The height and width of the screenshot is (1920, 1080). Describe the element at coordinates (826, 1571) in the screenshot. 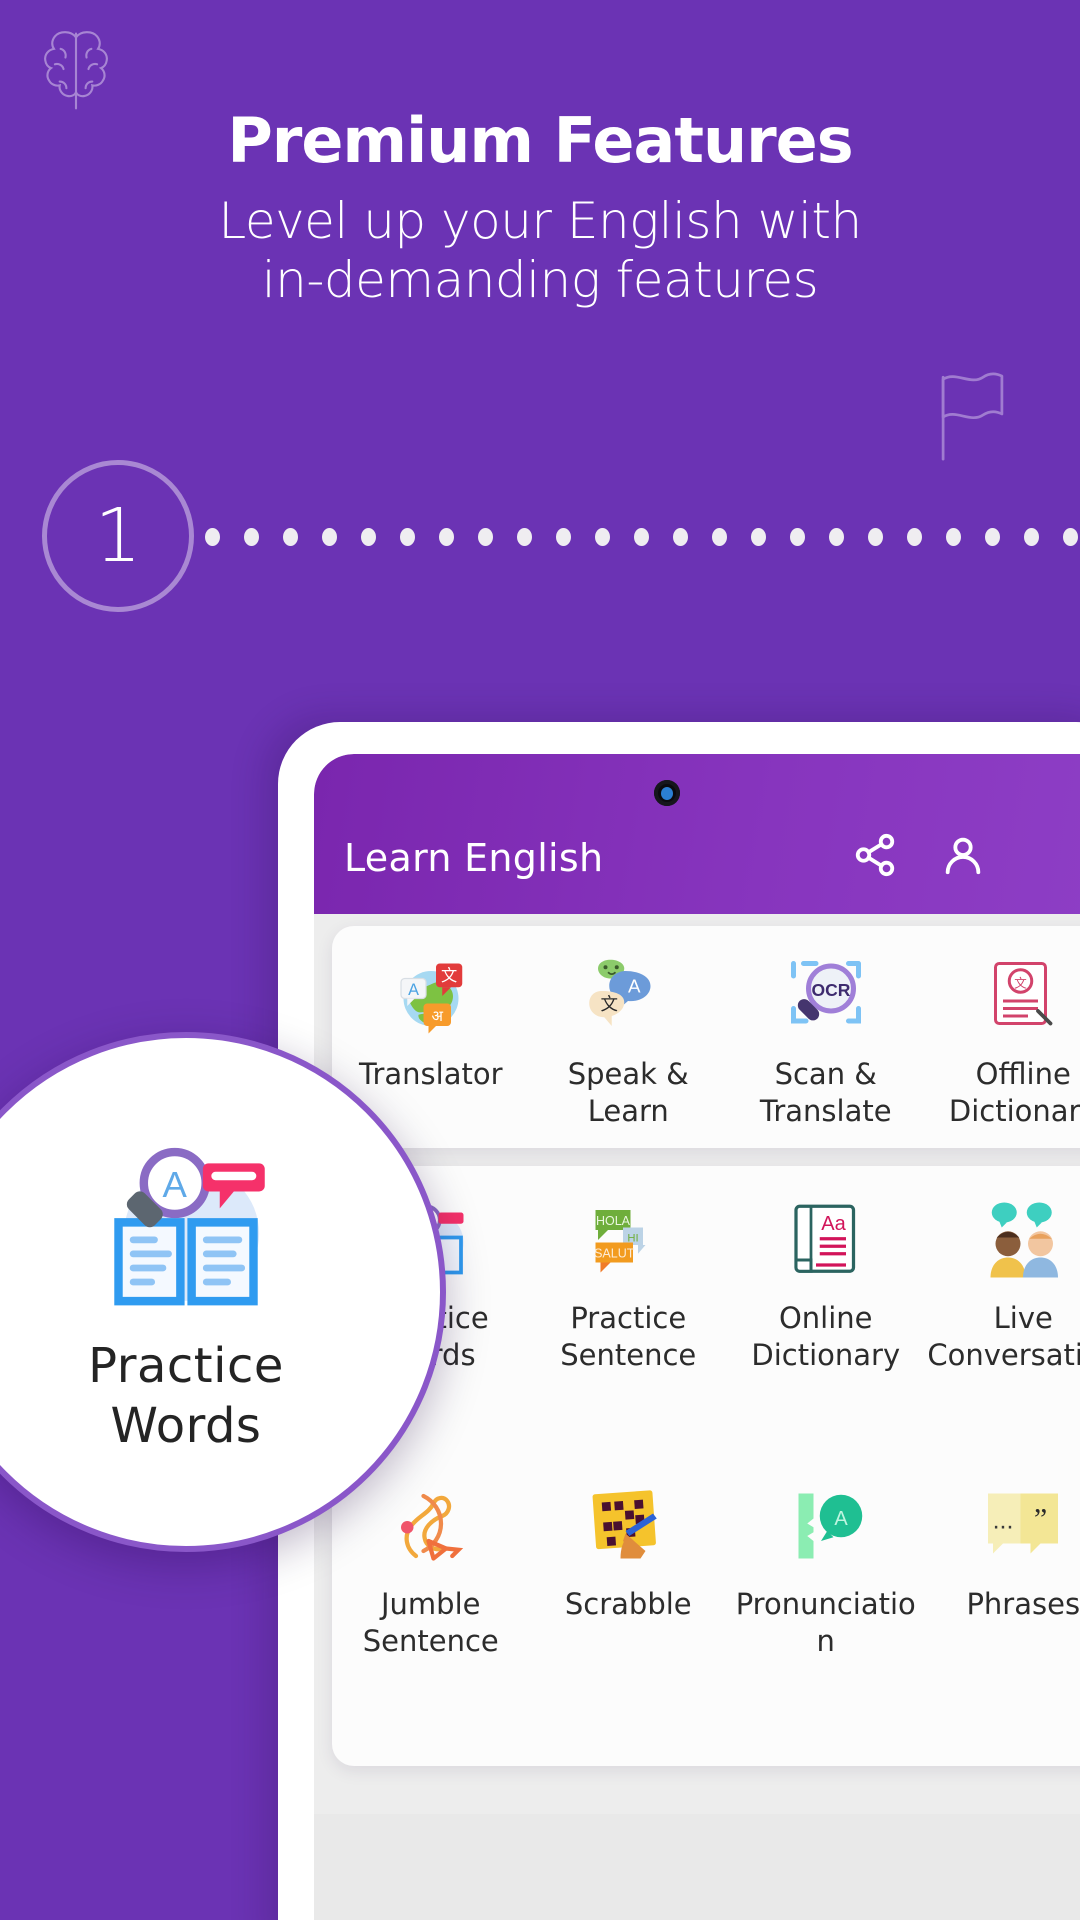

I see `feature-item-pronunciation: A Pronunciation` at that location.